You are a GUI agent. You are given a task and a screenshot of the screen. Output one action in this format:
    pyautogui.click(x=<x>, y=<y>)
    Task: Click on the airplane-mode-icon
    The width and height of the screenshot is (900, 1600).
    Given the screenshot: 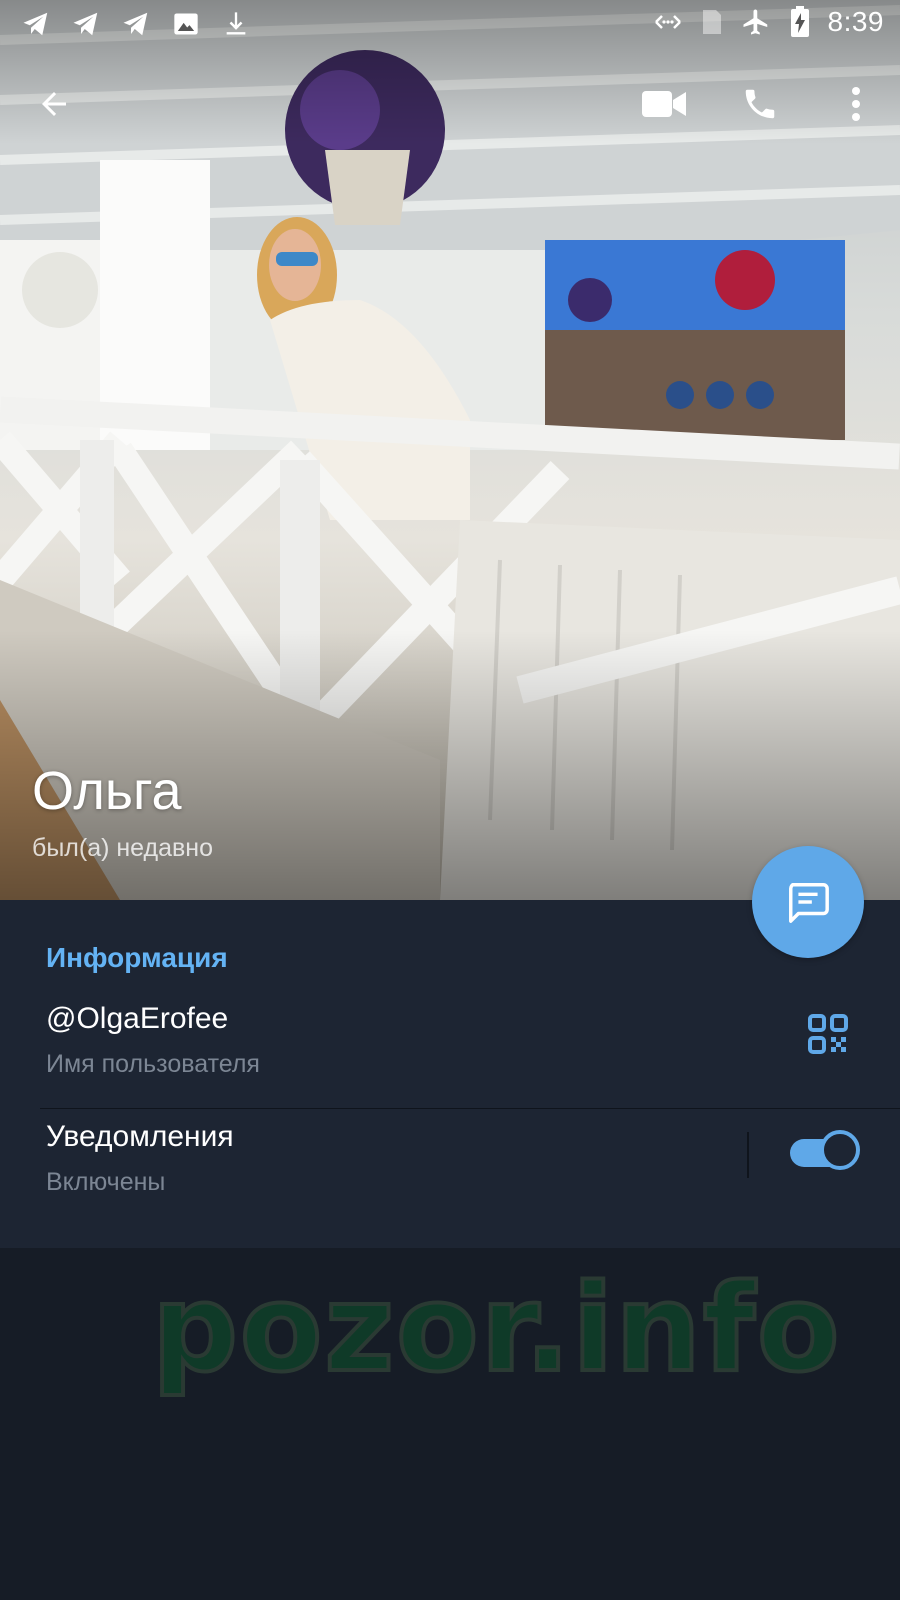 What is the action you would take?
    pyautogui.click(x=756, y=22)
    